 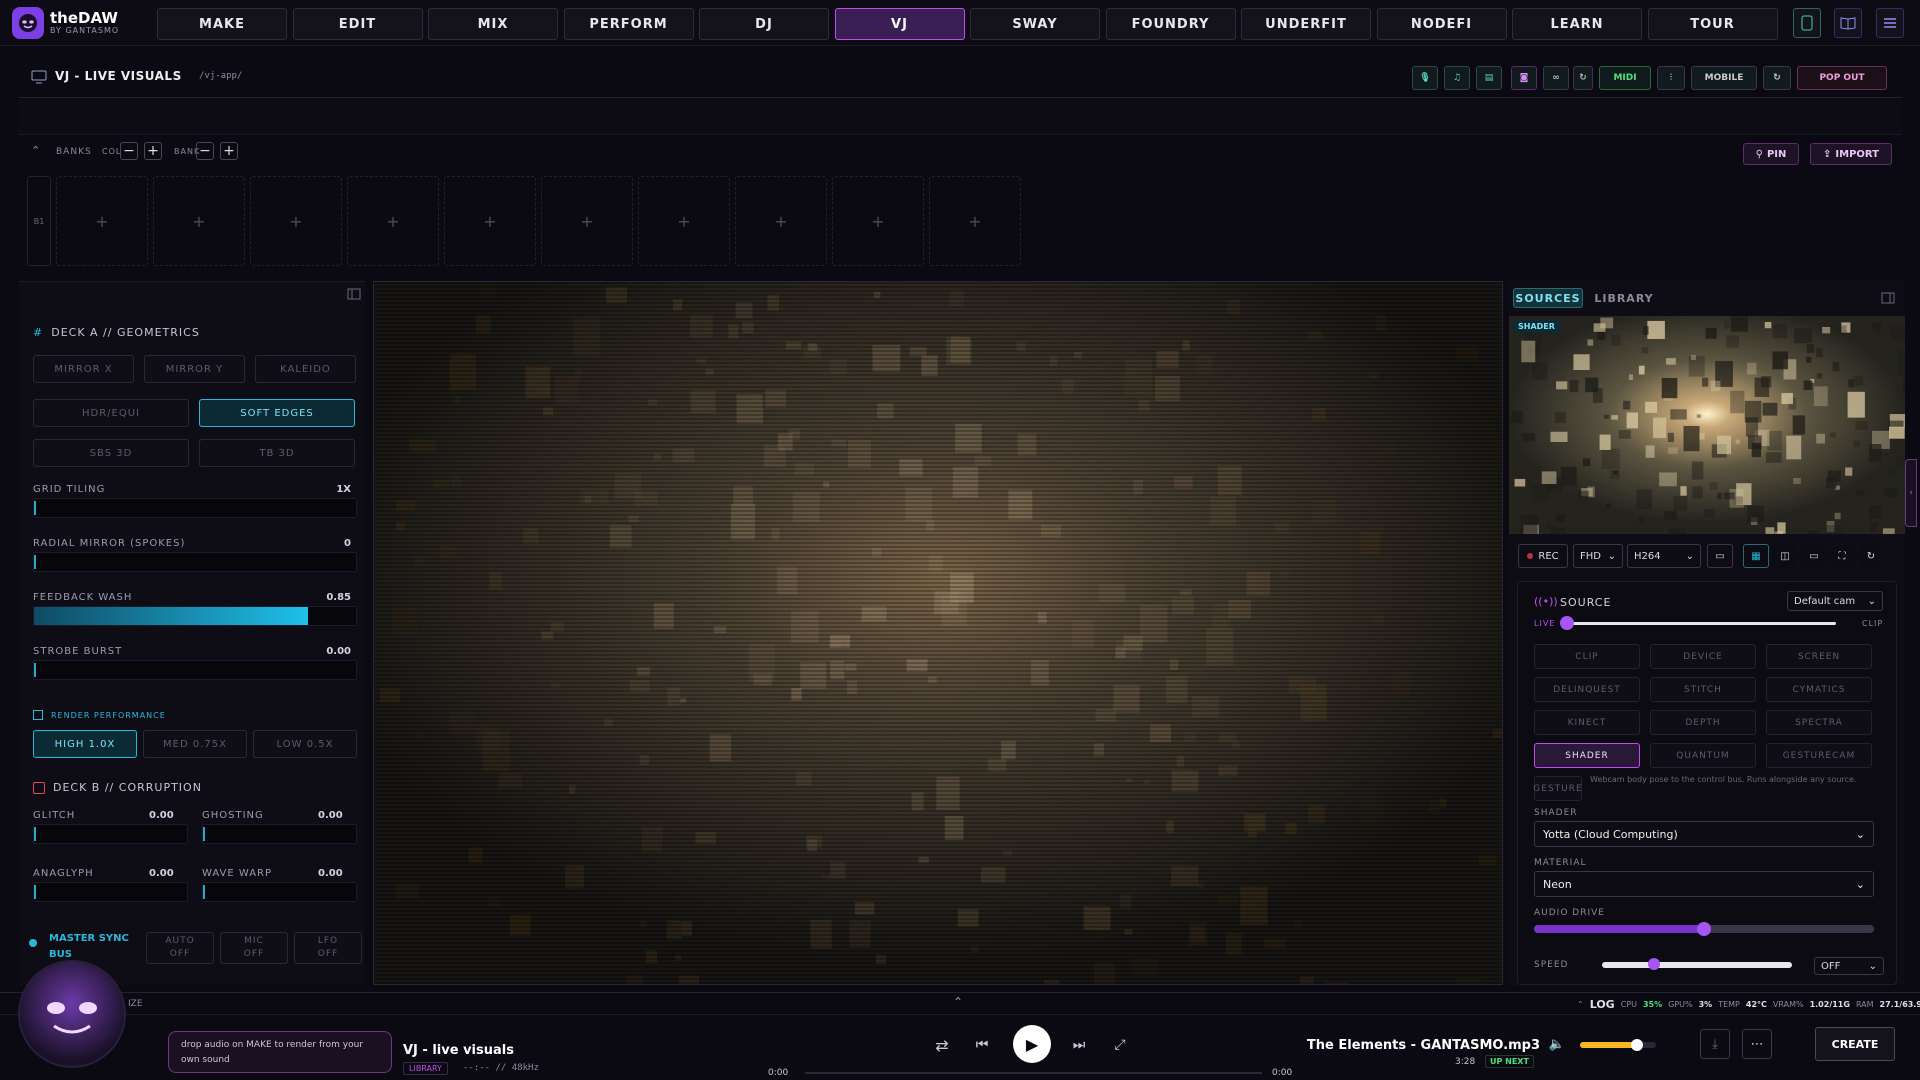 What do you see at coordinates (1457, 78) in the screenshot?
I see `music-button: ♫` at bounding box center [1457, 78].